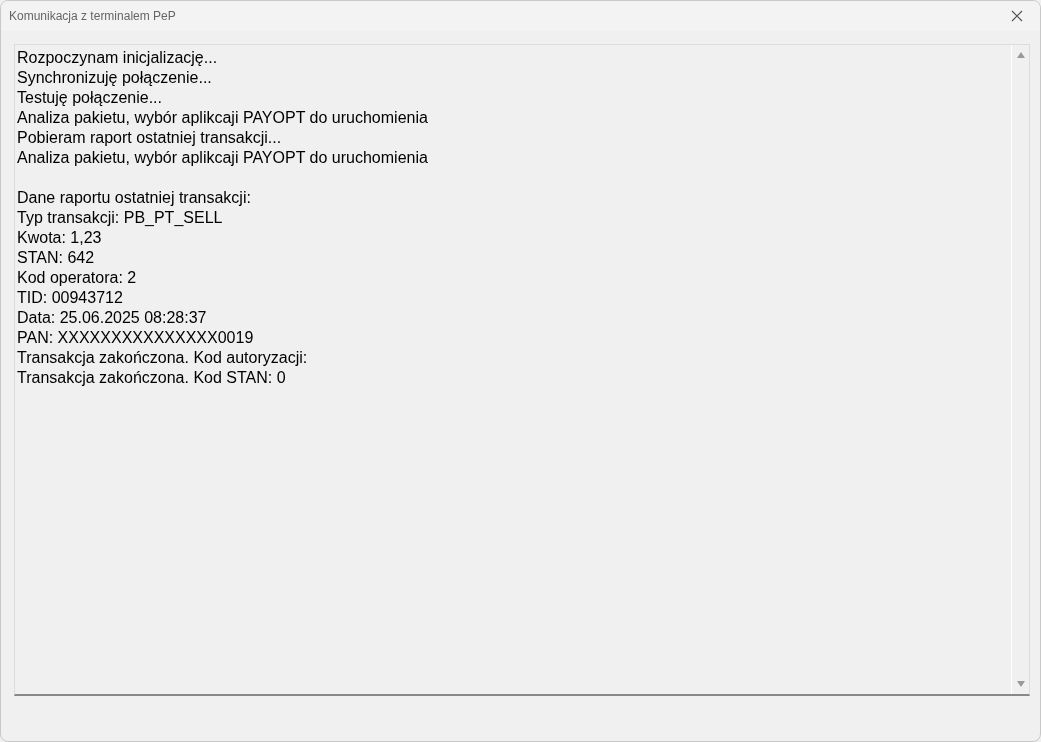  I want to click on log-line: Kod operatora: 2, so click(77, 278).